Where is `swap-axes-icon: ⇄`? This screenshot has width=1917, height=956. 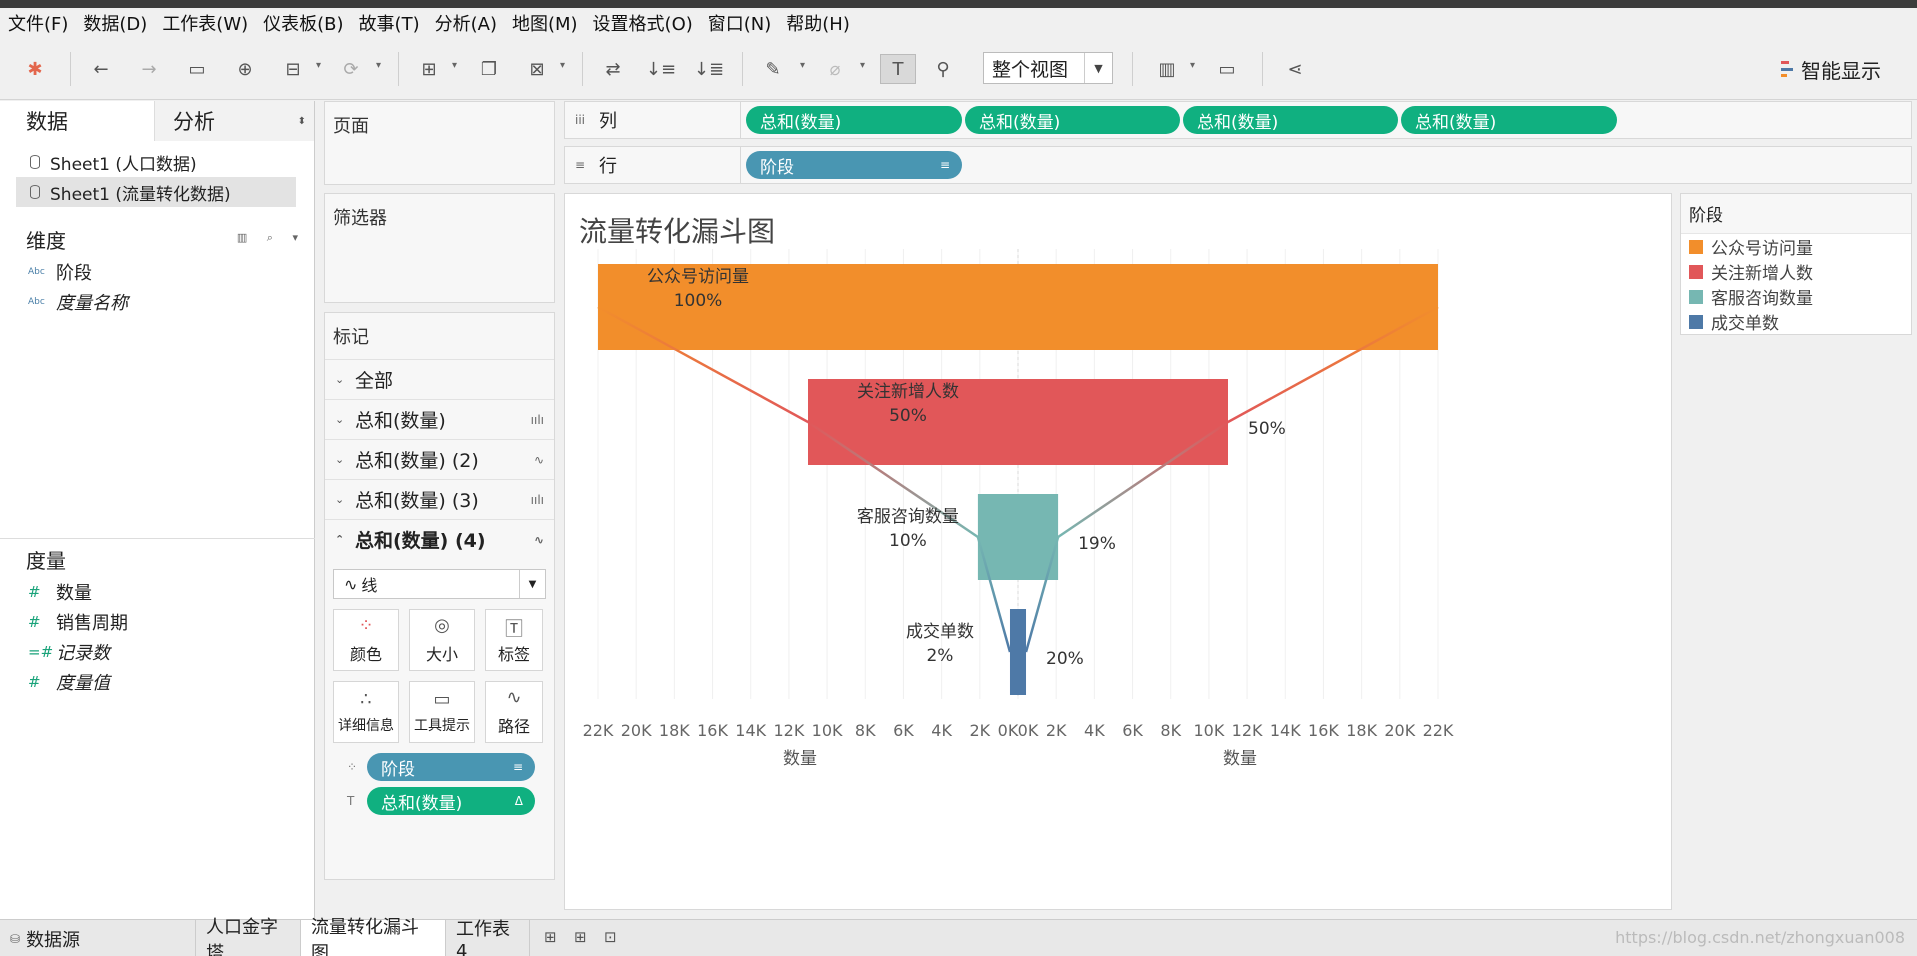 swap-axes-icon: ⇄ is located at coordinates (613, 69).